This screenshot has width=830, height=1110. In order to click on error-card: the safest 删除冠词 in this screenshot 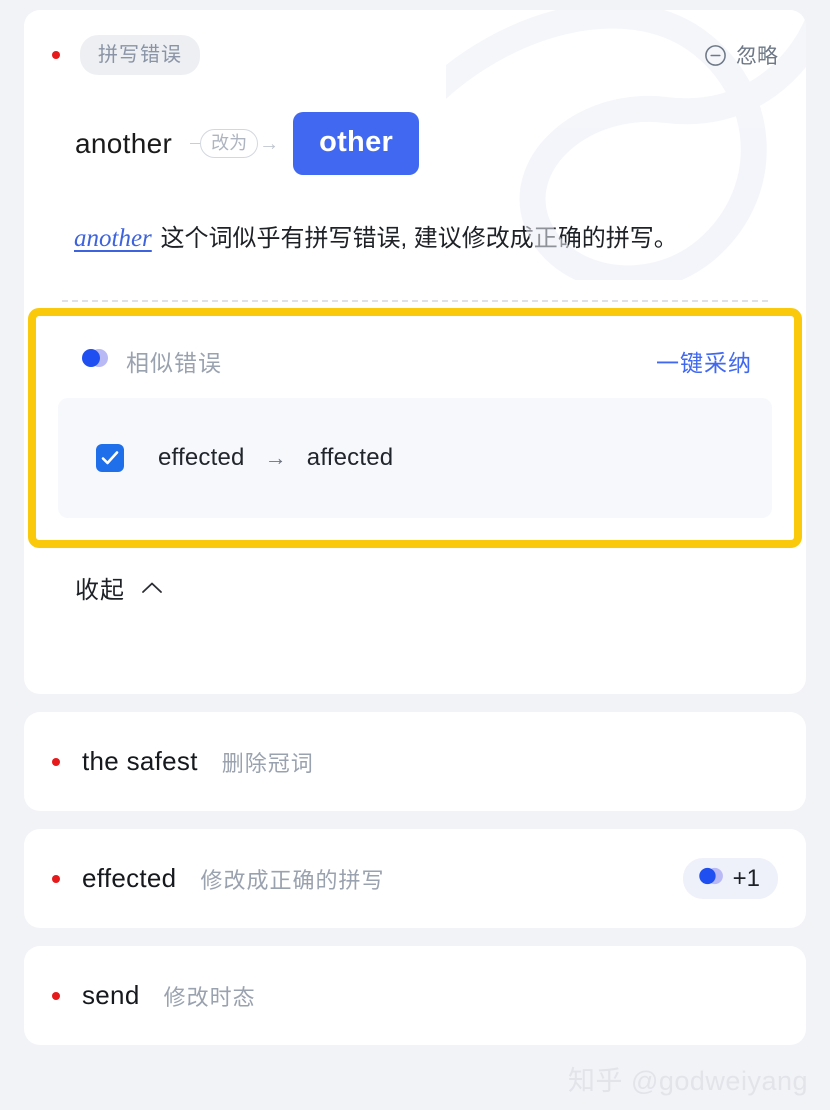, I will do `click(415, 761)`.